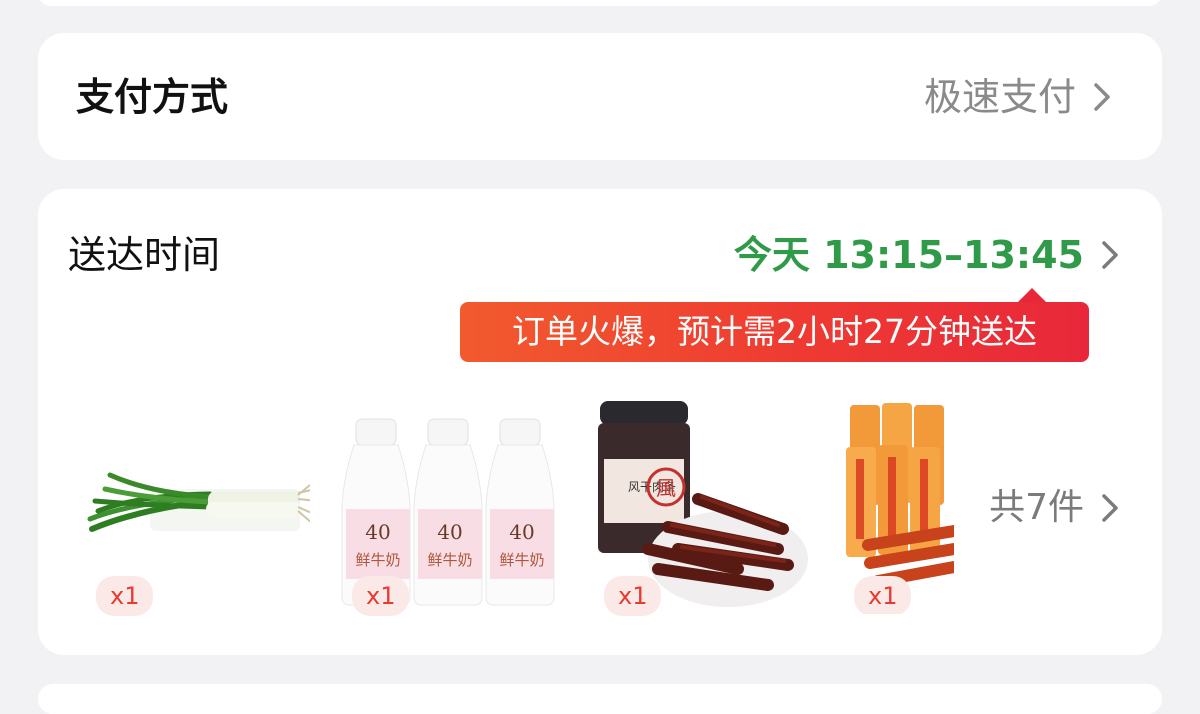  Describe the element at coordinates (908, 255) in the screenshot. I see `delivery-time-value: 今天 13:15–13:45` at that location.